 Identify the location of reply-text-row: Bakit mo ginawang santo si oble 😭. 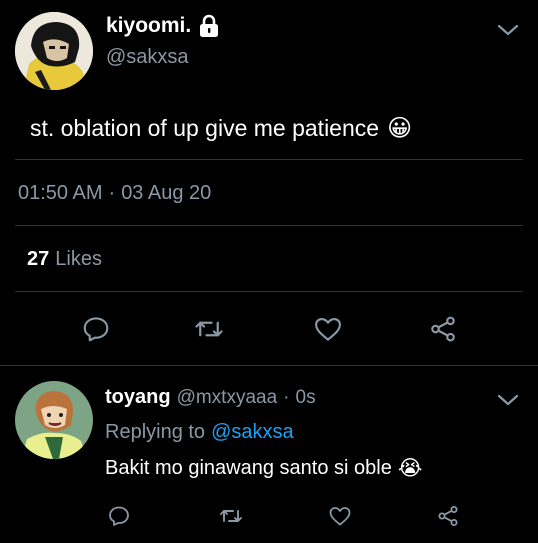
(263, 468).